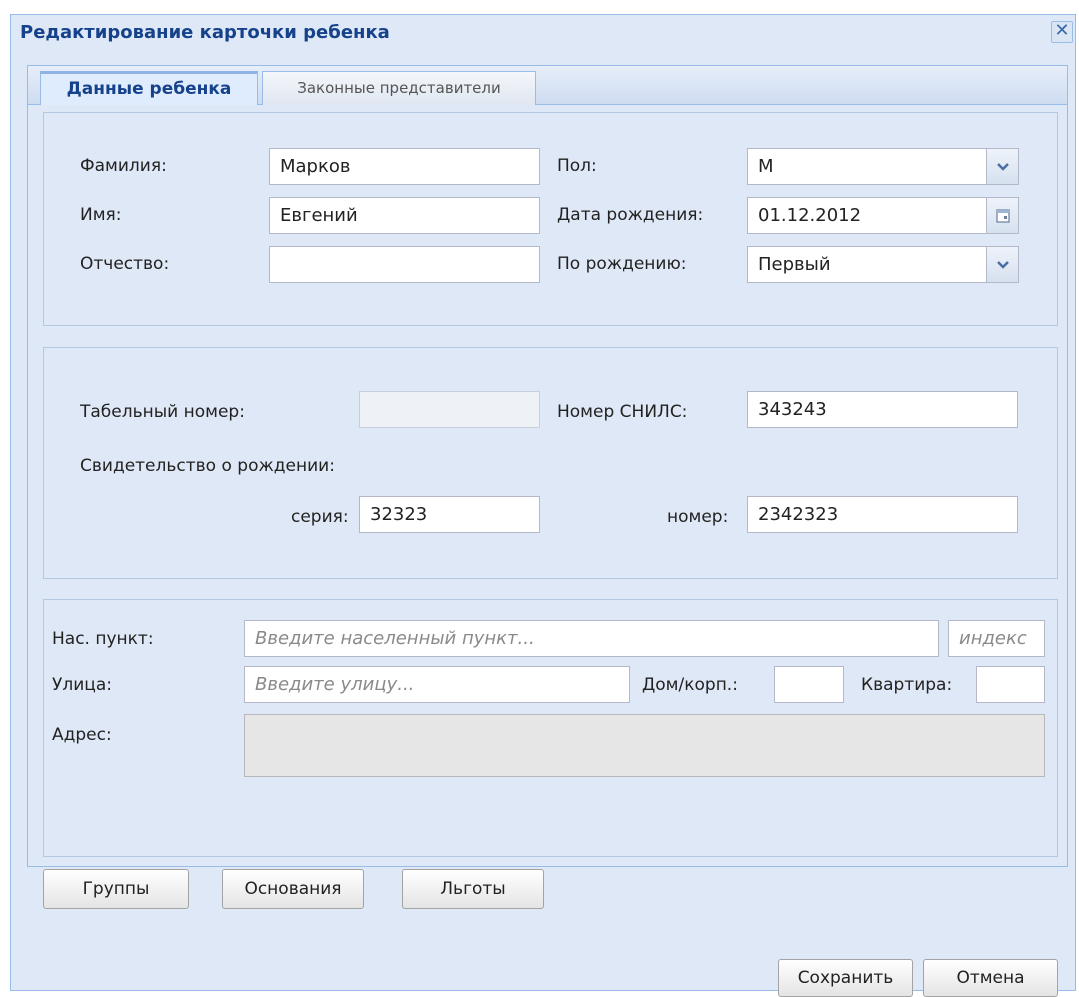  I want to click on number-field: 2342323, so click(882, 514).